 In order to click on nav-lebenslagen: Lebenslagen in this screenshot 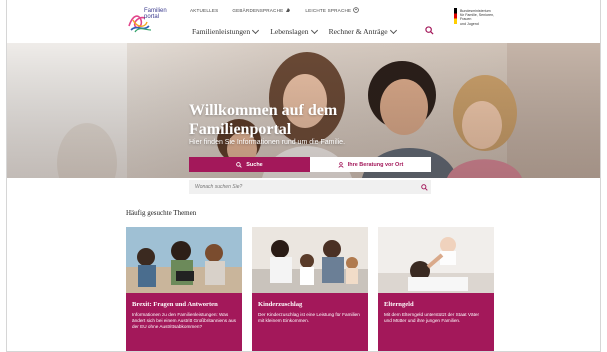, I will do `click(294, 31)`.